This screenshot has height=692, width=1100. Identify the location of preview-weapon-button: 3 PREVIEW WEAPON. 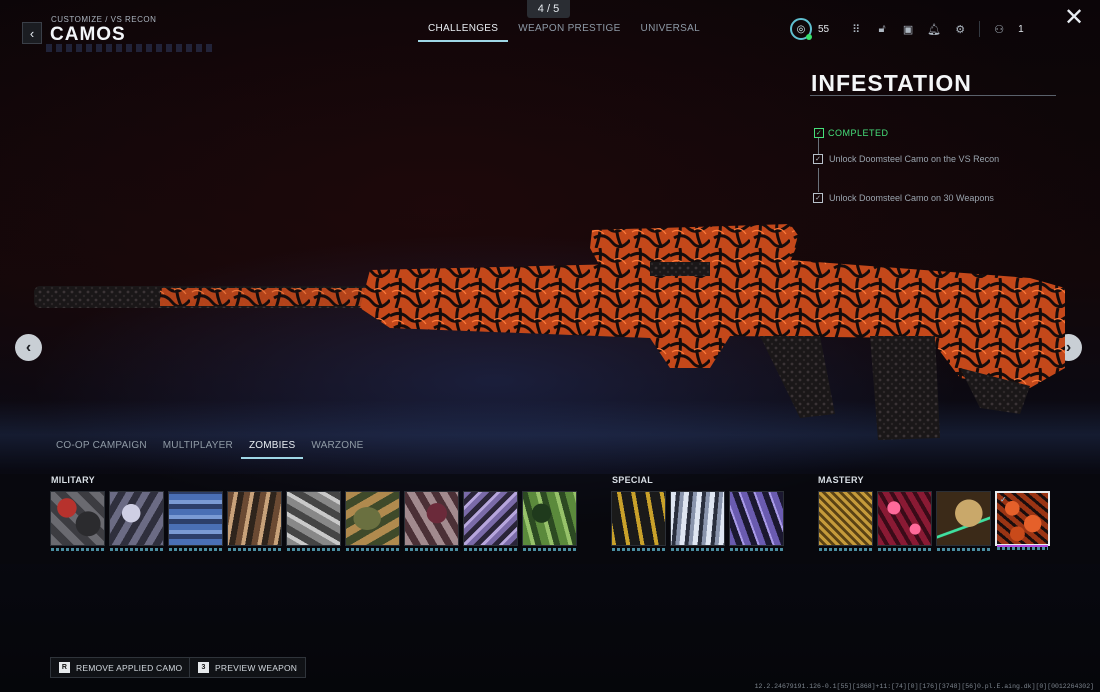
(248, 667).